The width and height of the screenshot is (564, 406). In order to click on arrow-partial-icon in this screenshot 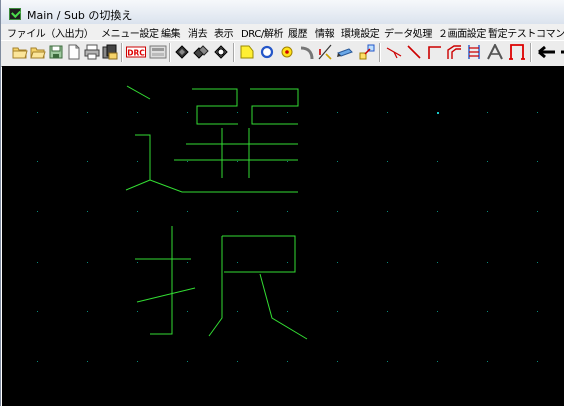, I will do `click(561, 52)`.